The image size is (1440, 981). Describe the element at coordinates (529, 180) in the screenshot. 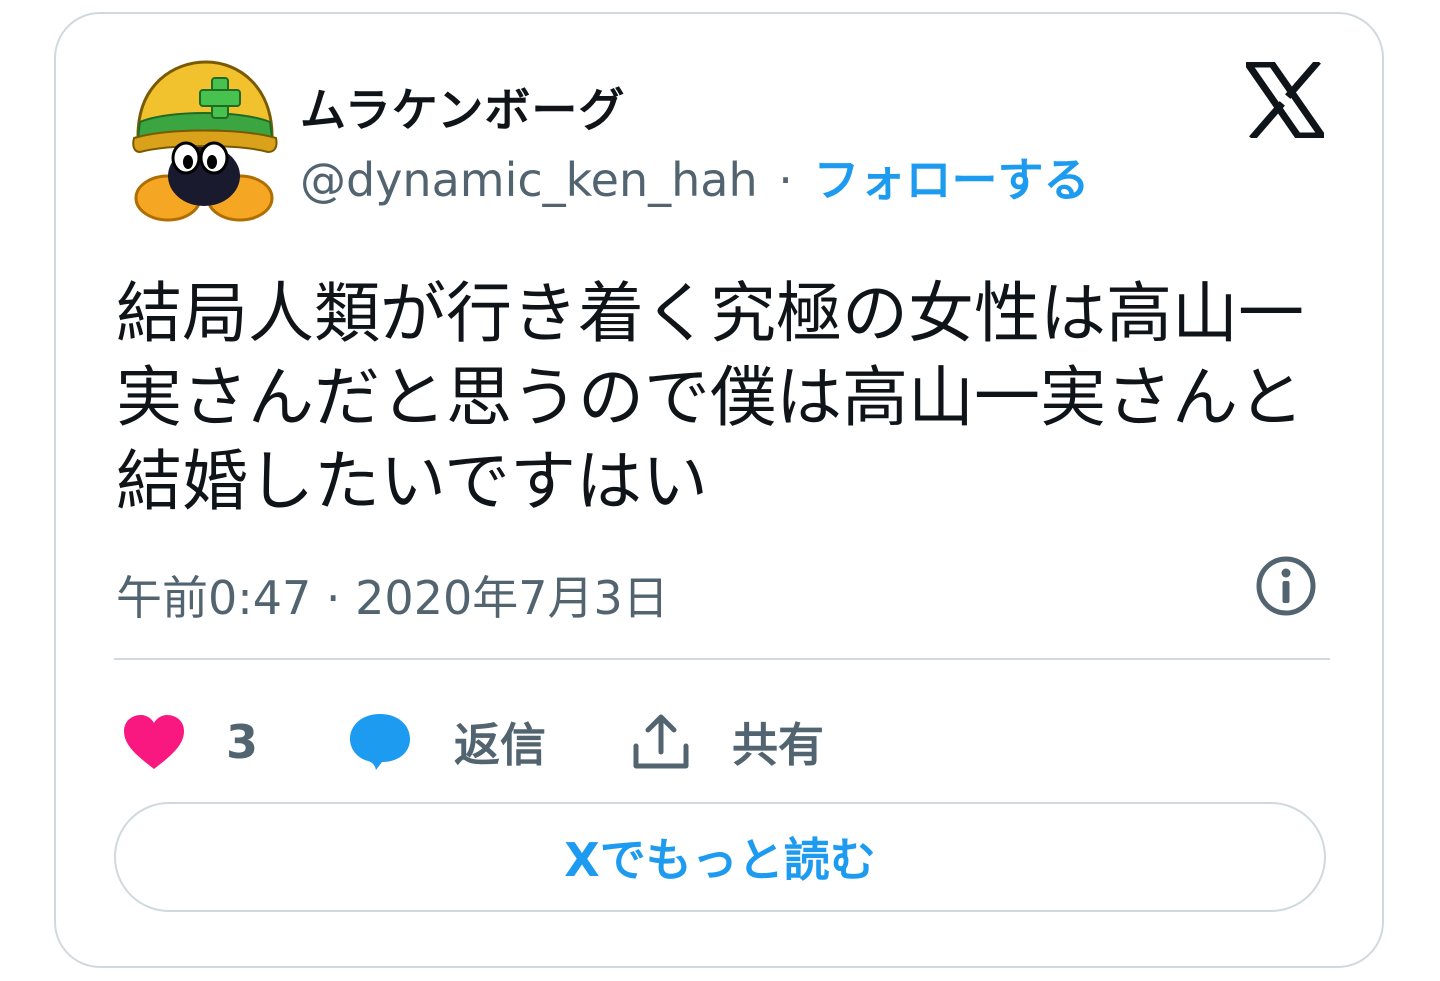

I see `user-handle: @dynamic_ken_hah` at that location.